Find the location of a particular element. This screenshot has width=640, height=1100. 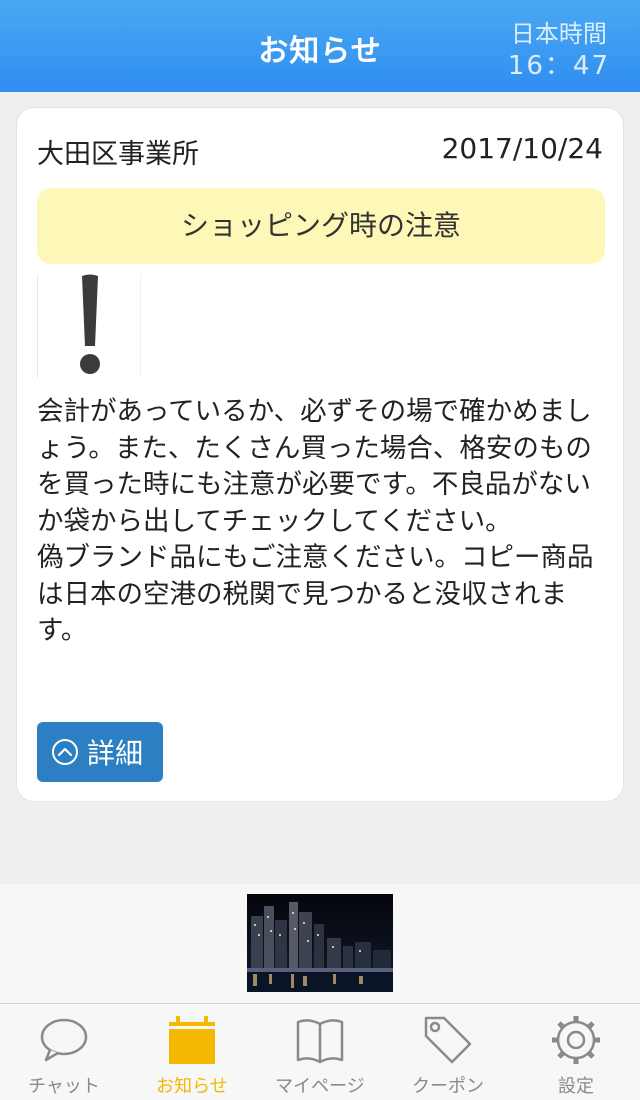

gear-icon is located at coordinates (576, 1040).